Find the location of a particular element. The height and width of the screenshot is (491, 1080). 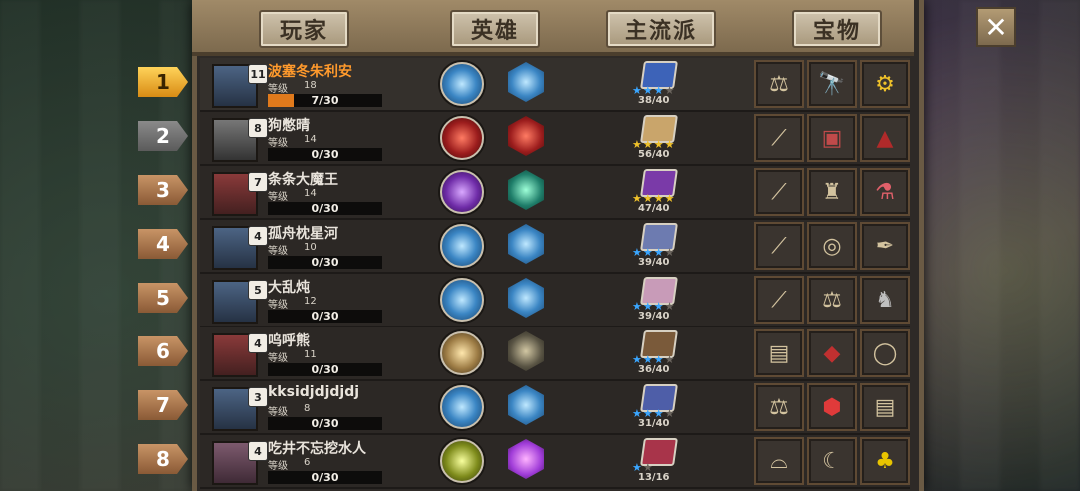

tab-heroes: 英雄 is located at coordinates (495, 29).